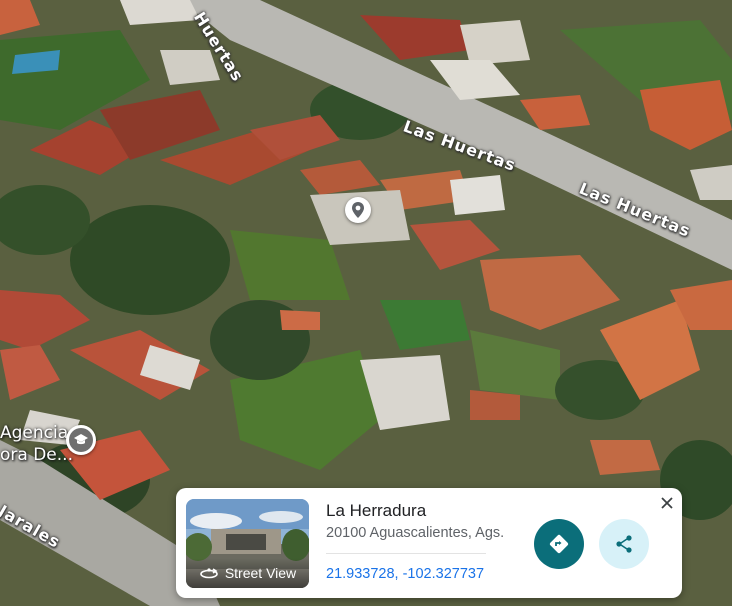 This screenshot has width=732, height=606. Describe the element at coordinates (209, 573) in the screenshot. I see `street-view-rotate-icon` at that location.